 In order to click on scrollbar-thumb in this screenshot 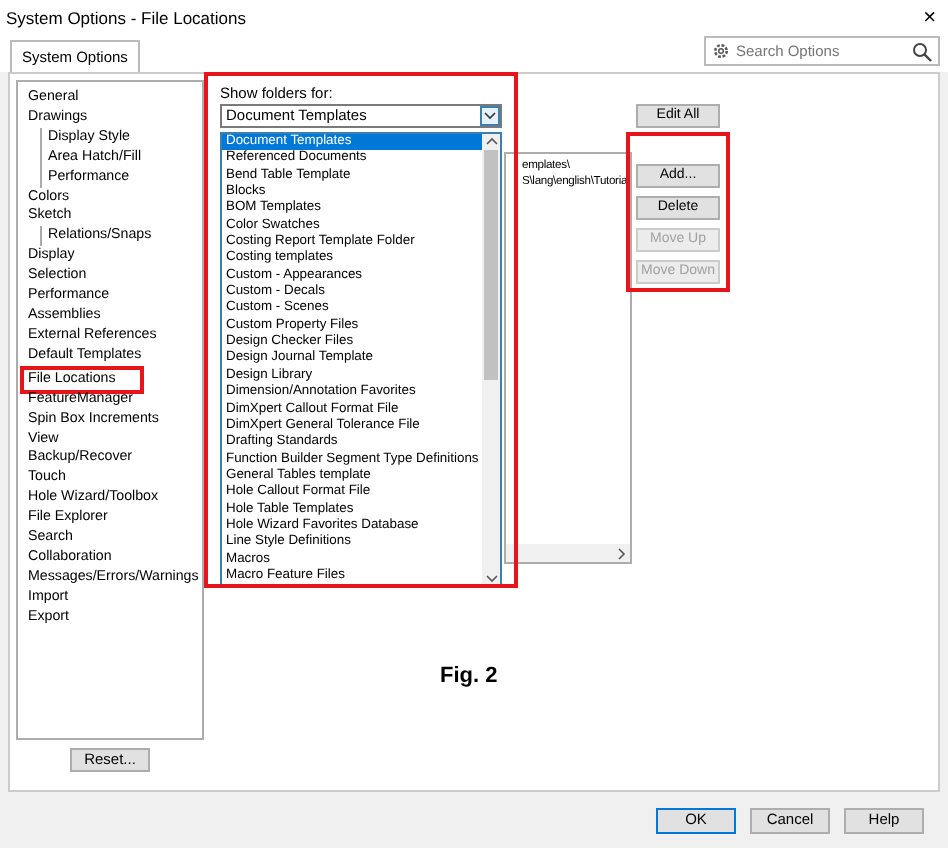, I will do `click(491, 265)`.